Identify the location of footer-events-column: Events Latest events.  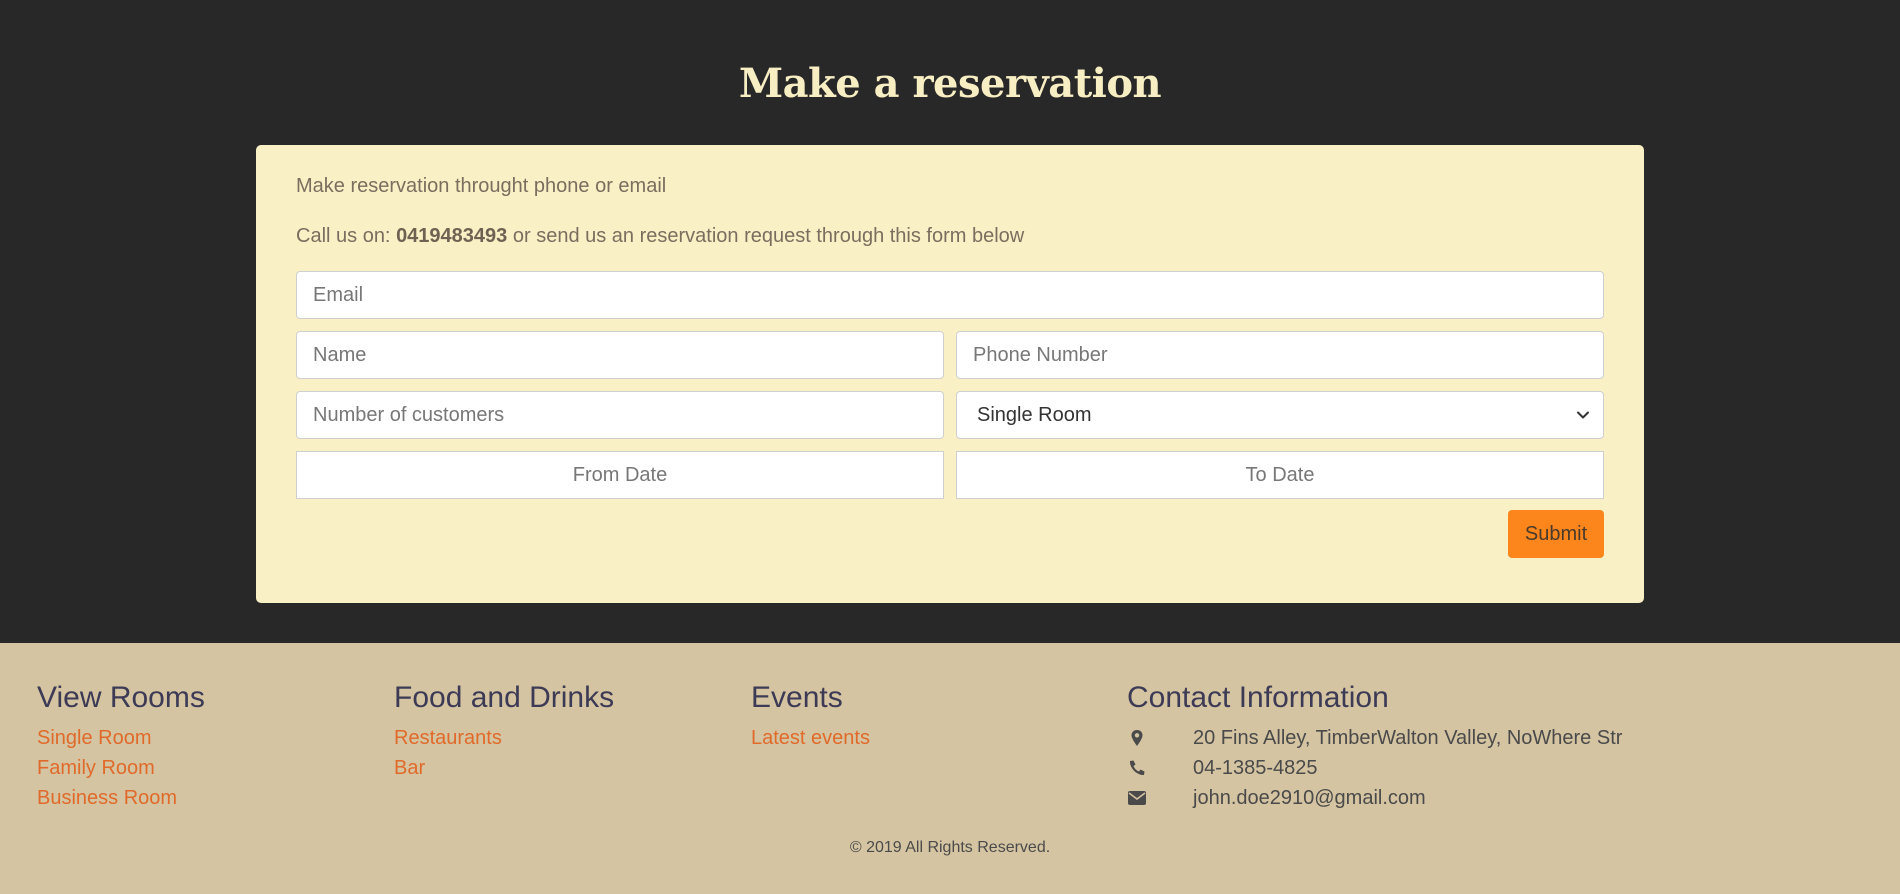
(810, 717).